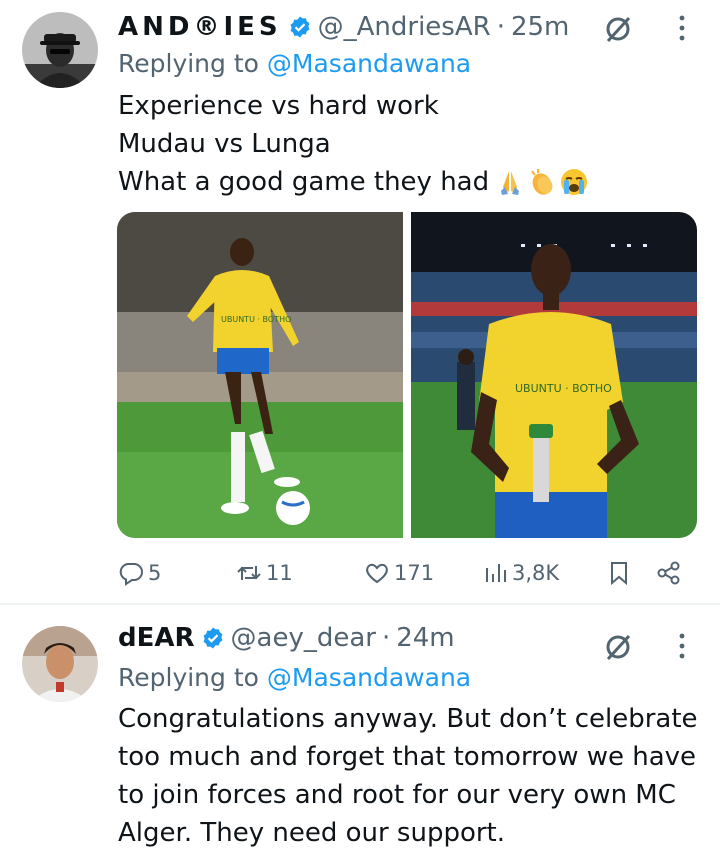  What do you see at coordinates (536, 573) in the screenshot?
I see `views-count: 3,8K` at bounding box center [536, 573].